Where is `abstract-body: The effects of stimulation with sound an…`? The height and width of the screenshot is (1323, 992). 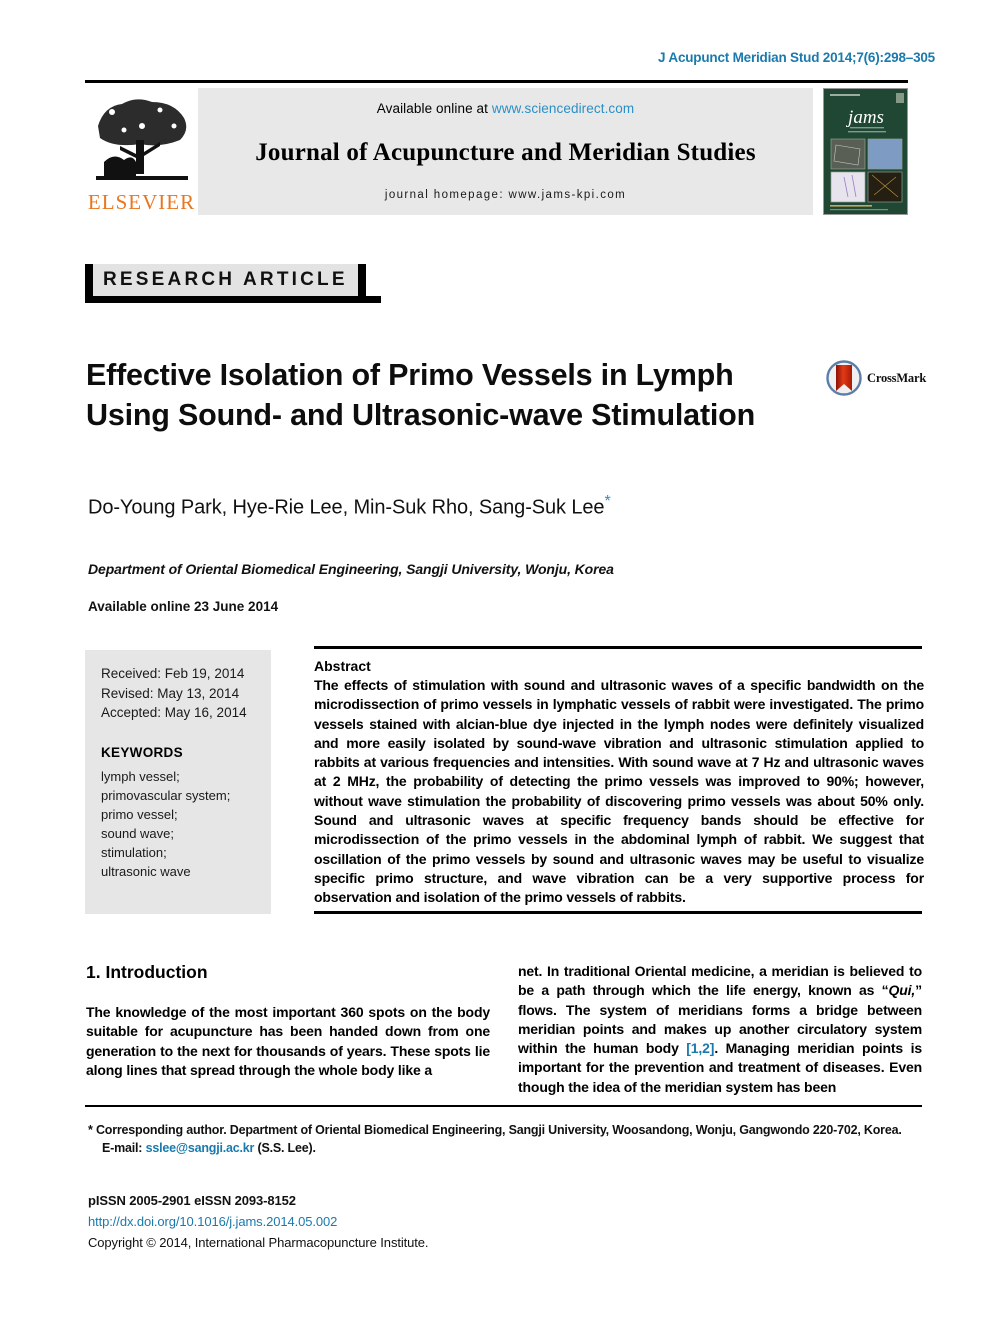 abstract-body: The effects of stimulation with sound an… is located at coordinates (619, 791).